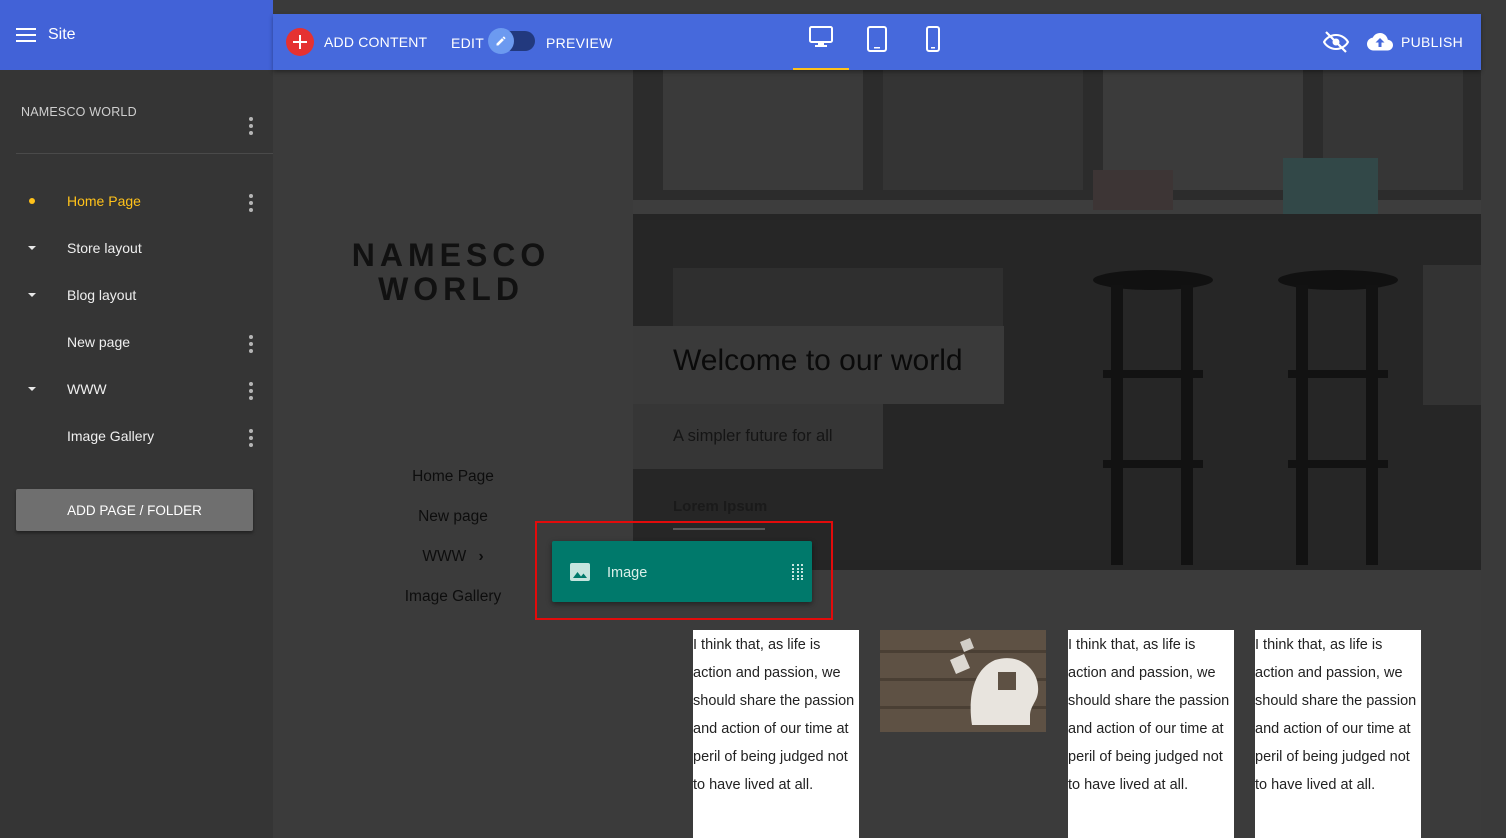 This screenshot has height=838, width=1506. What do you see at coordinates (87, 388) in the screenshot?
I see `sidebar-item-label: WWW` at bounding box center [87, 388].